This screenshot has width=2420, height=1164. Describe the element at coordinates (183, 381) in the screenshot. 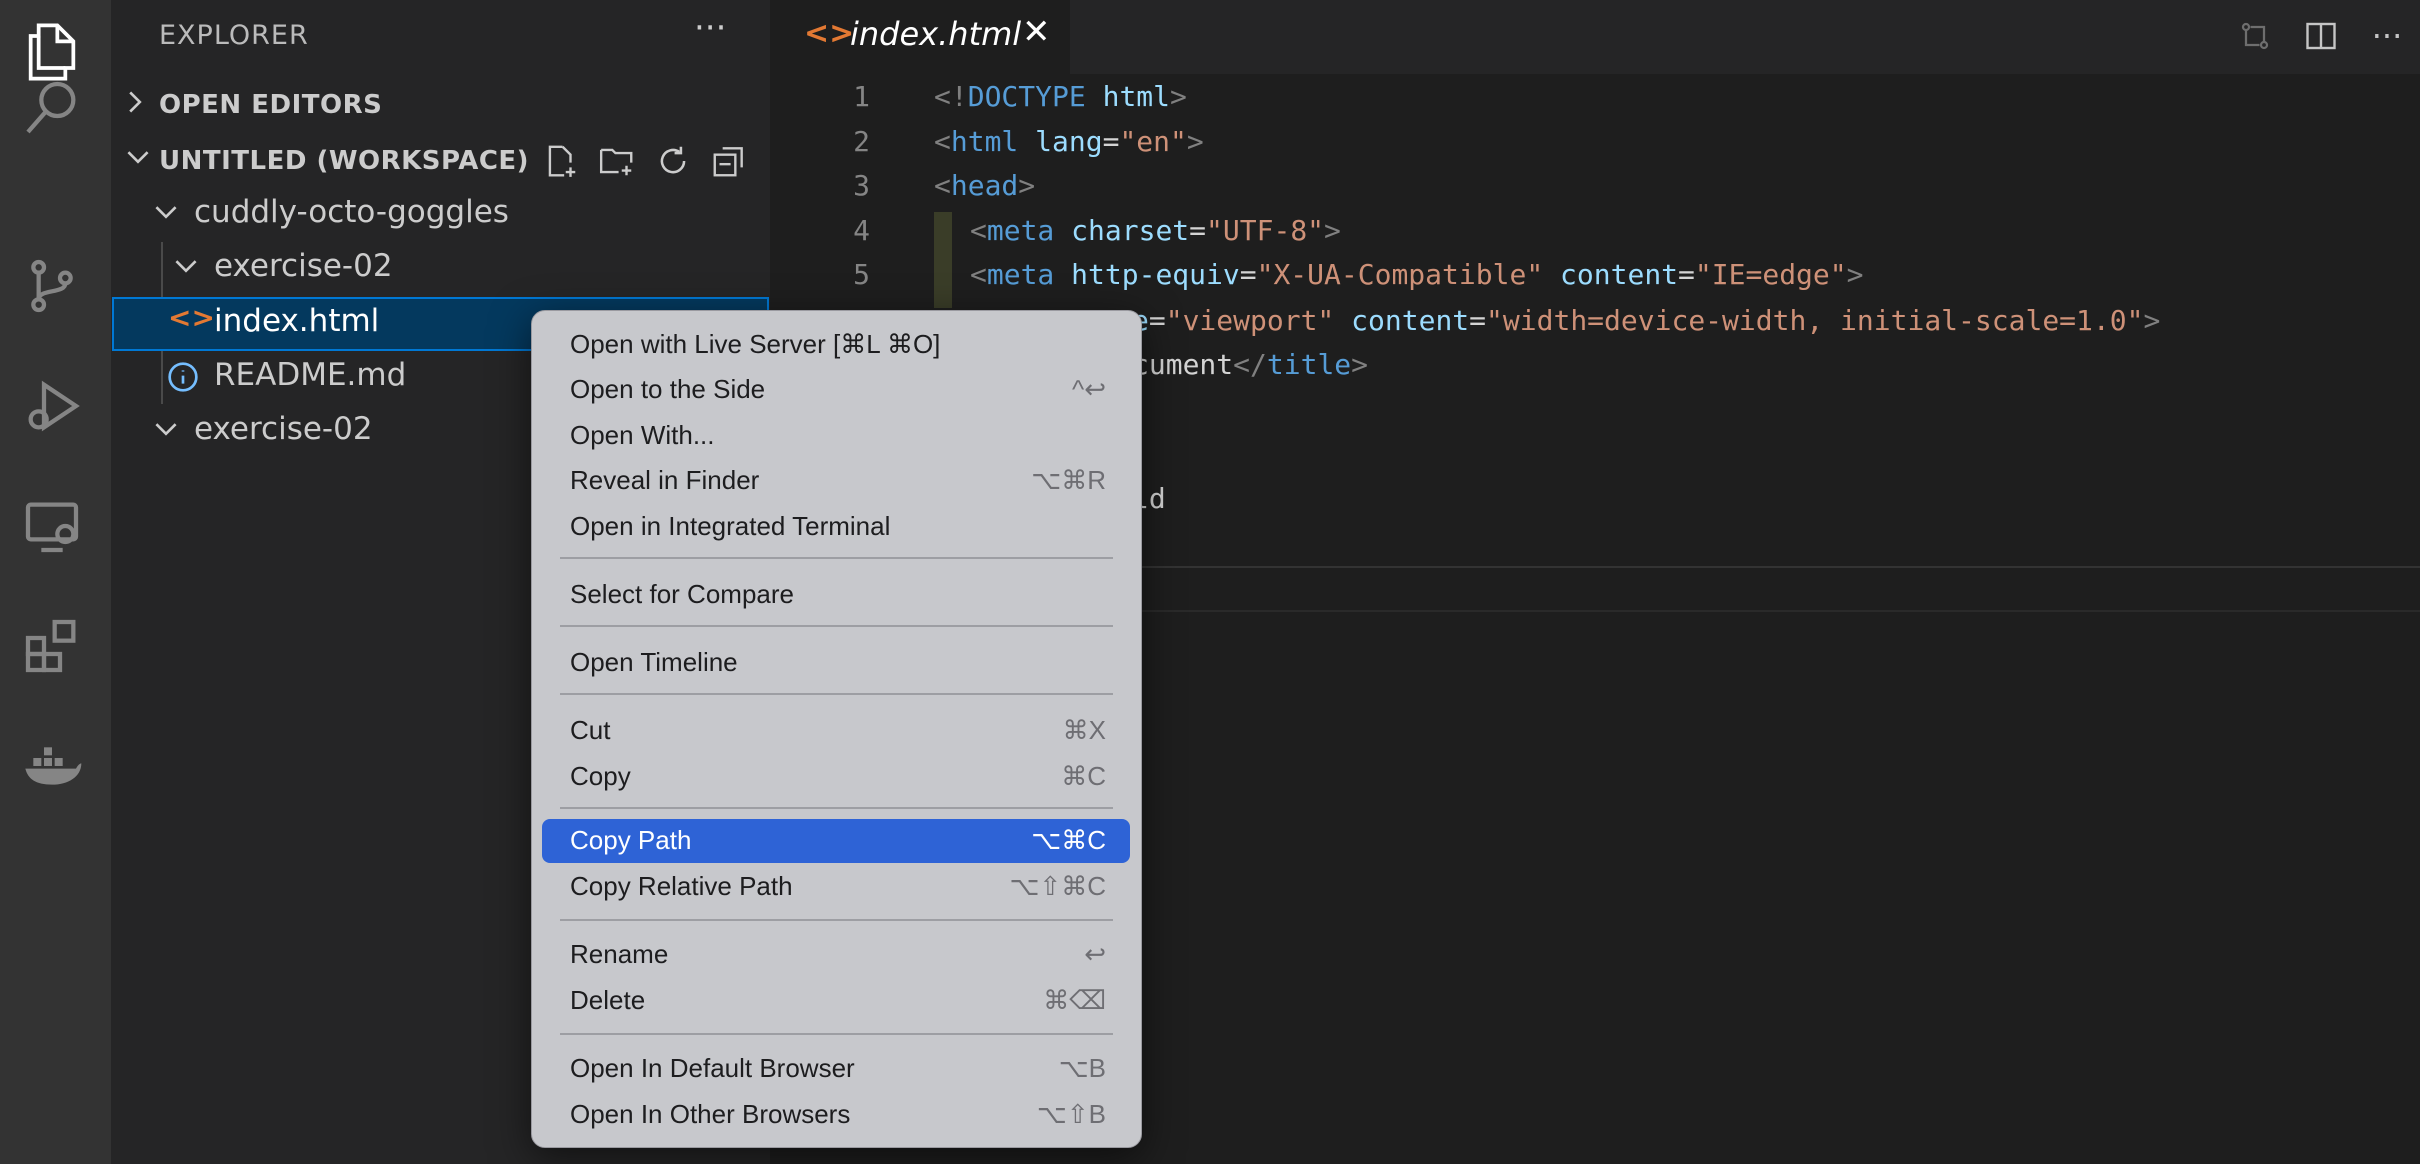

I see `info-icon` at that location.